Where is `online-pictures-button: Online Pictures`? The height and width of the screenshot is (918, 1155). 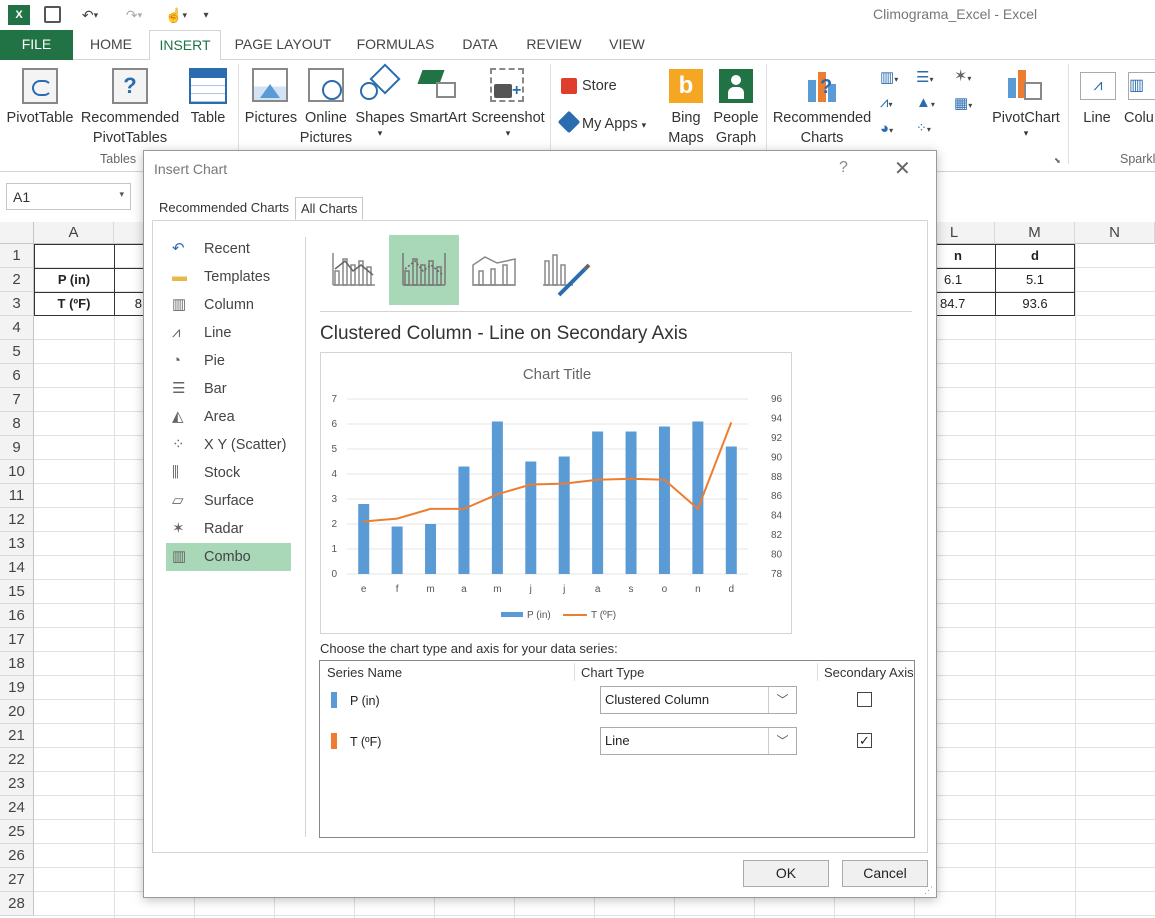 online-pictures-button: Online Pictures is located at coordinates (326, 128).